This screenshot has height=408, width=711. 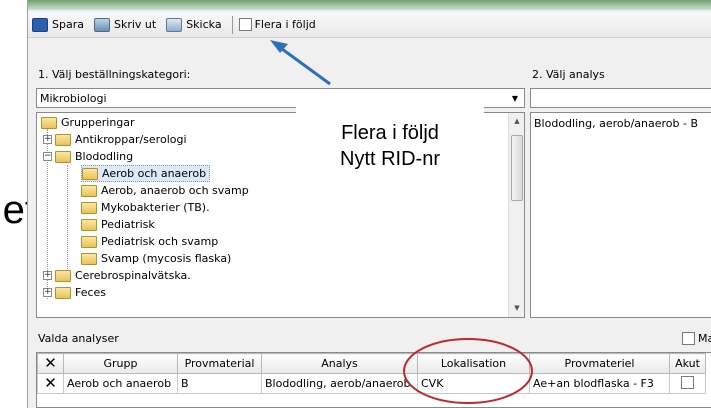 I want to click on arrow-annotation, so click(x=300, y=63).